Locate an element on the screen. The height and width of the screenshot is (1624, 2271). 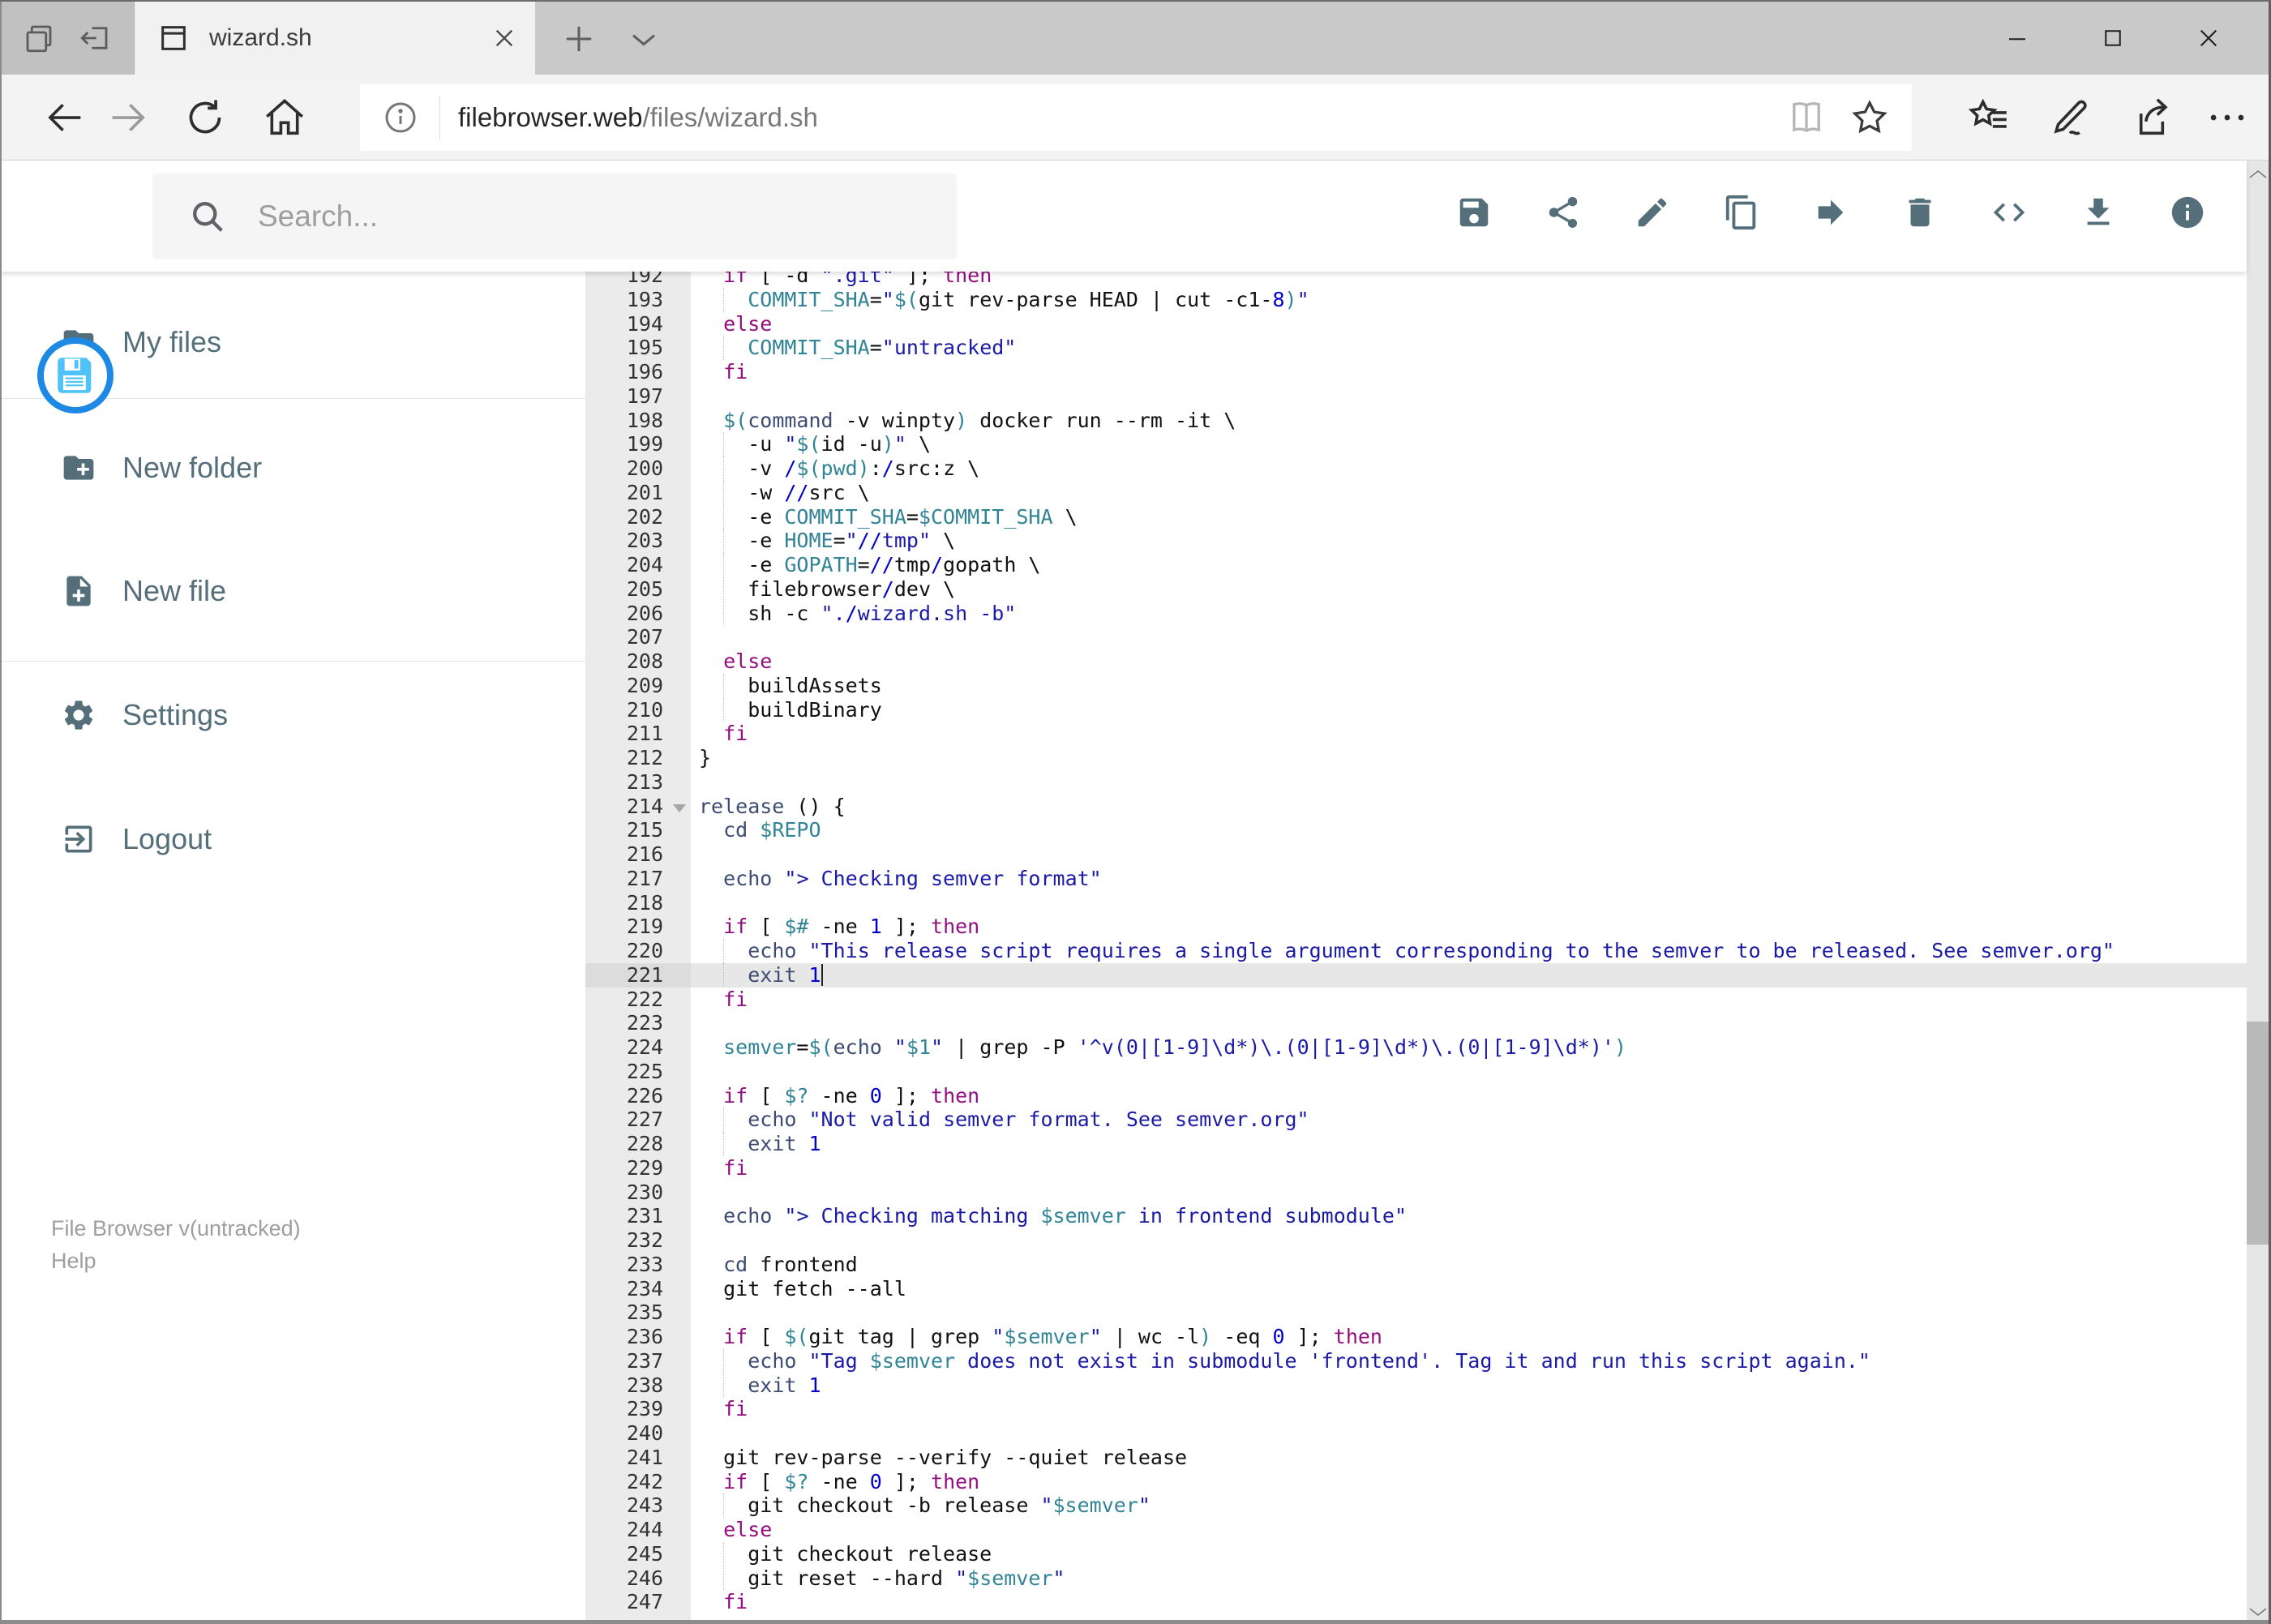
back-button is located at coordinates (65, 118).